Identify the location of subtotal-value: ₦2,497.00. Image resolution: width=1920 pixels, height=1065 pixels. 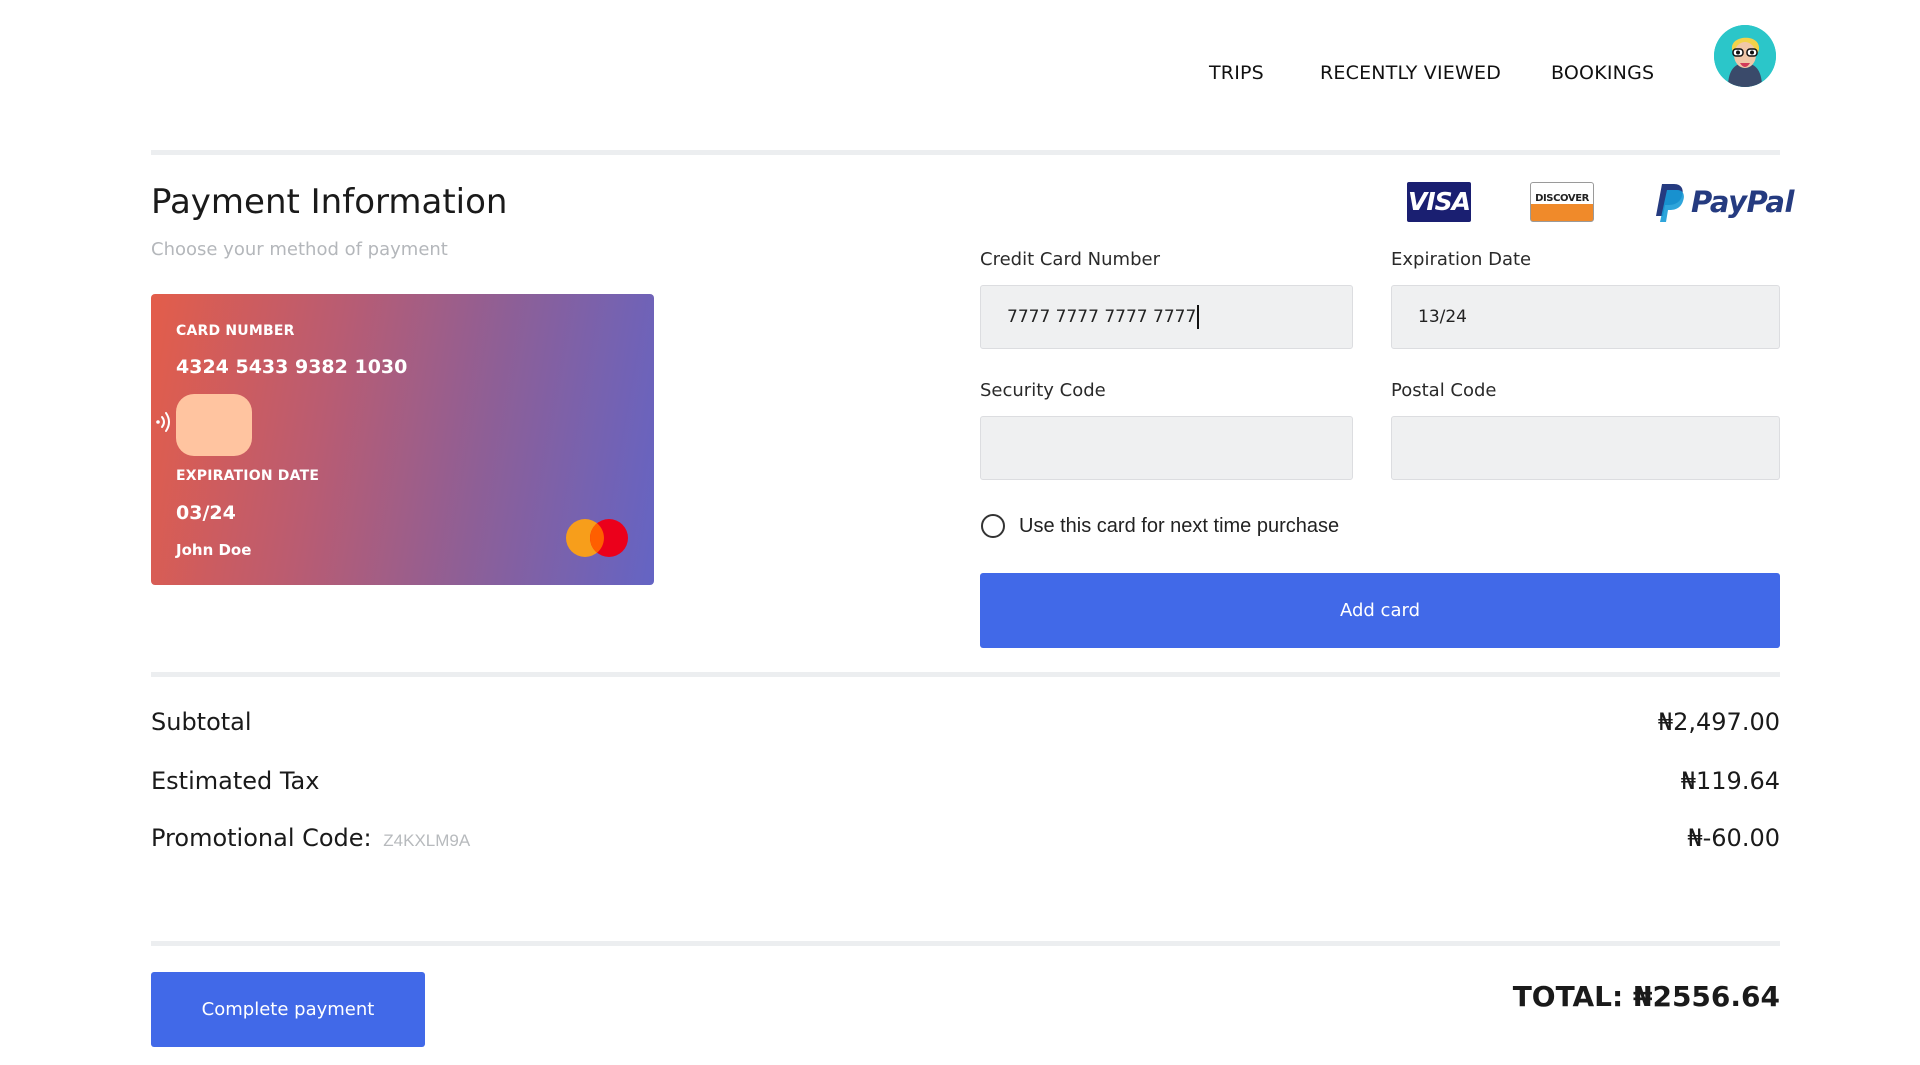
(1718, 722).